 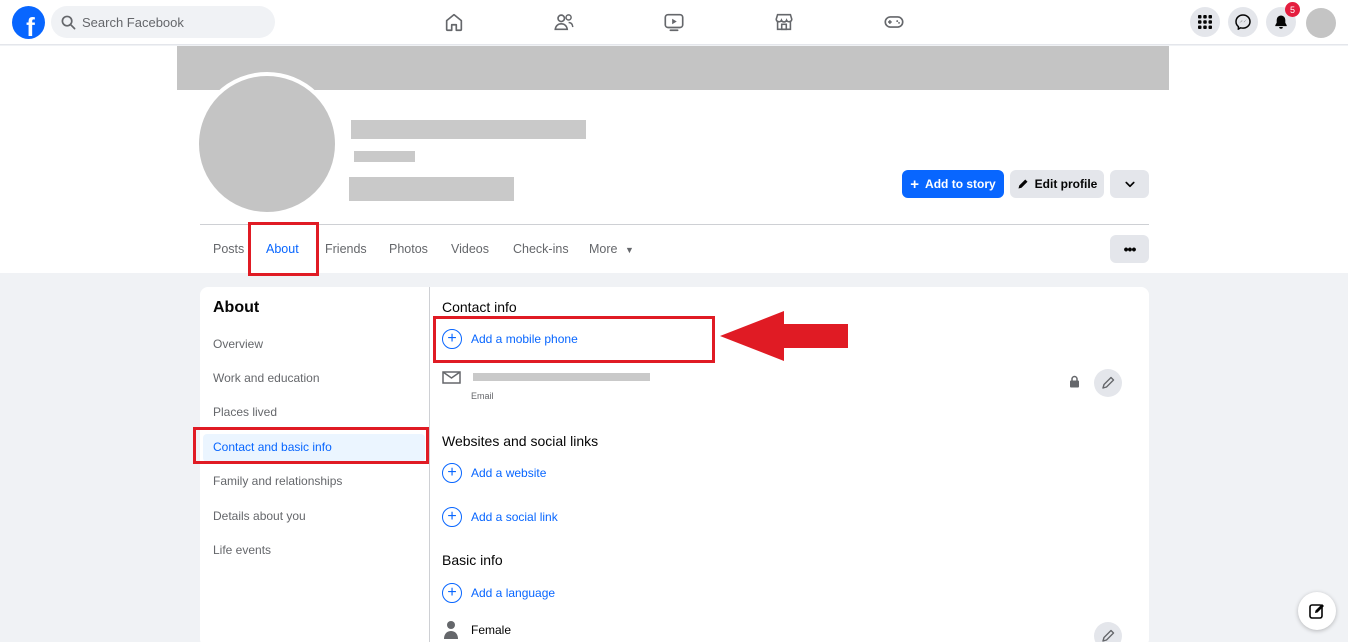 I want to click on about-title: About, so click(x=236, y=307).